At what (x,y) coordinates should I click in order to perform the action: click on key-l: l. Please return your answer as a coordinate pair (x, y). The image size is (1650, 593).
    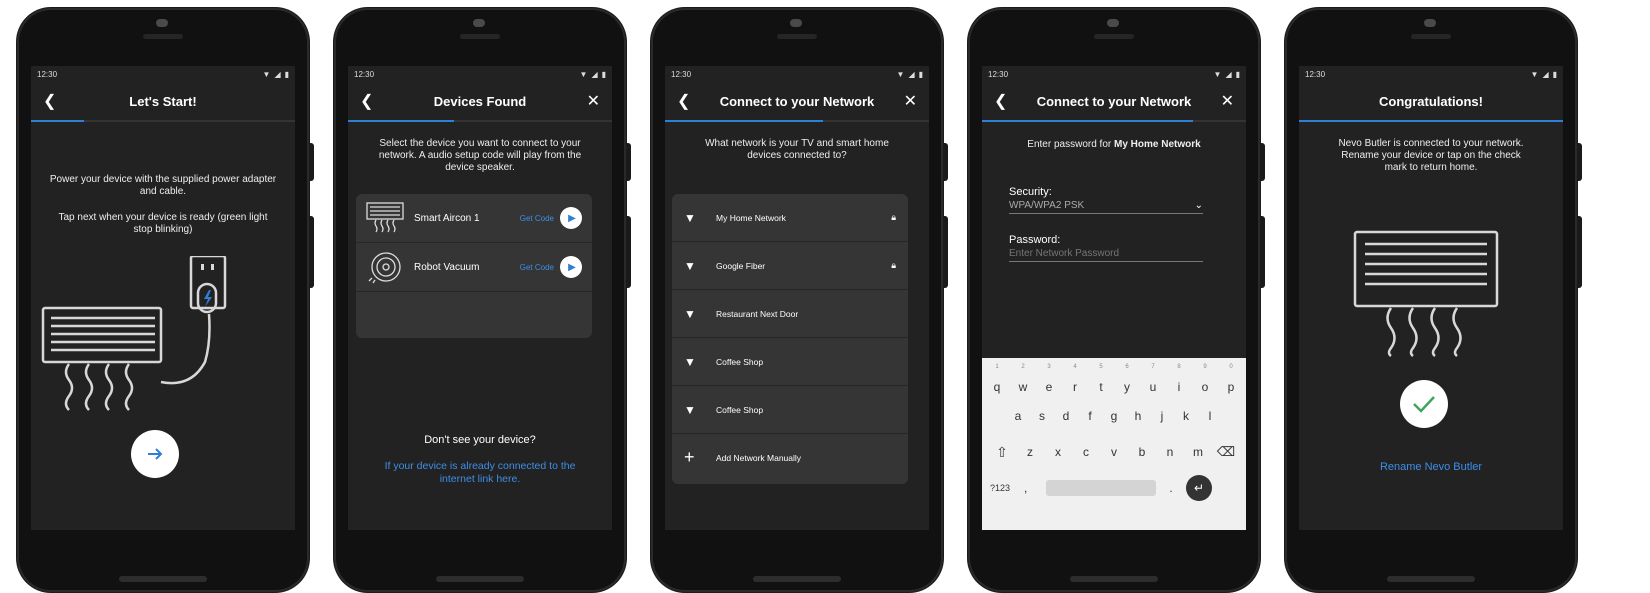
    Looking at the image, I should click on (1210, 416).